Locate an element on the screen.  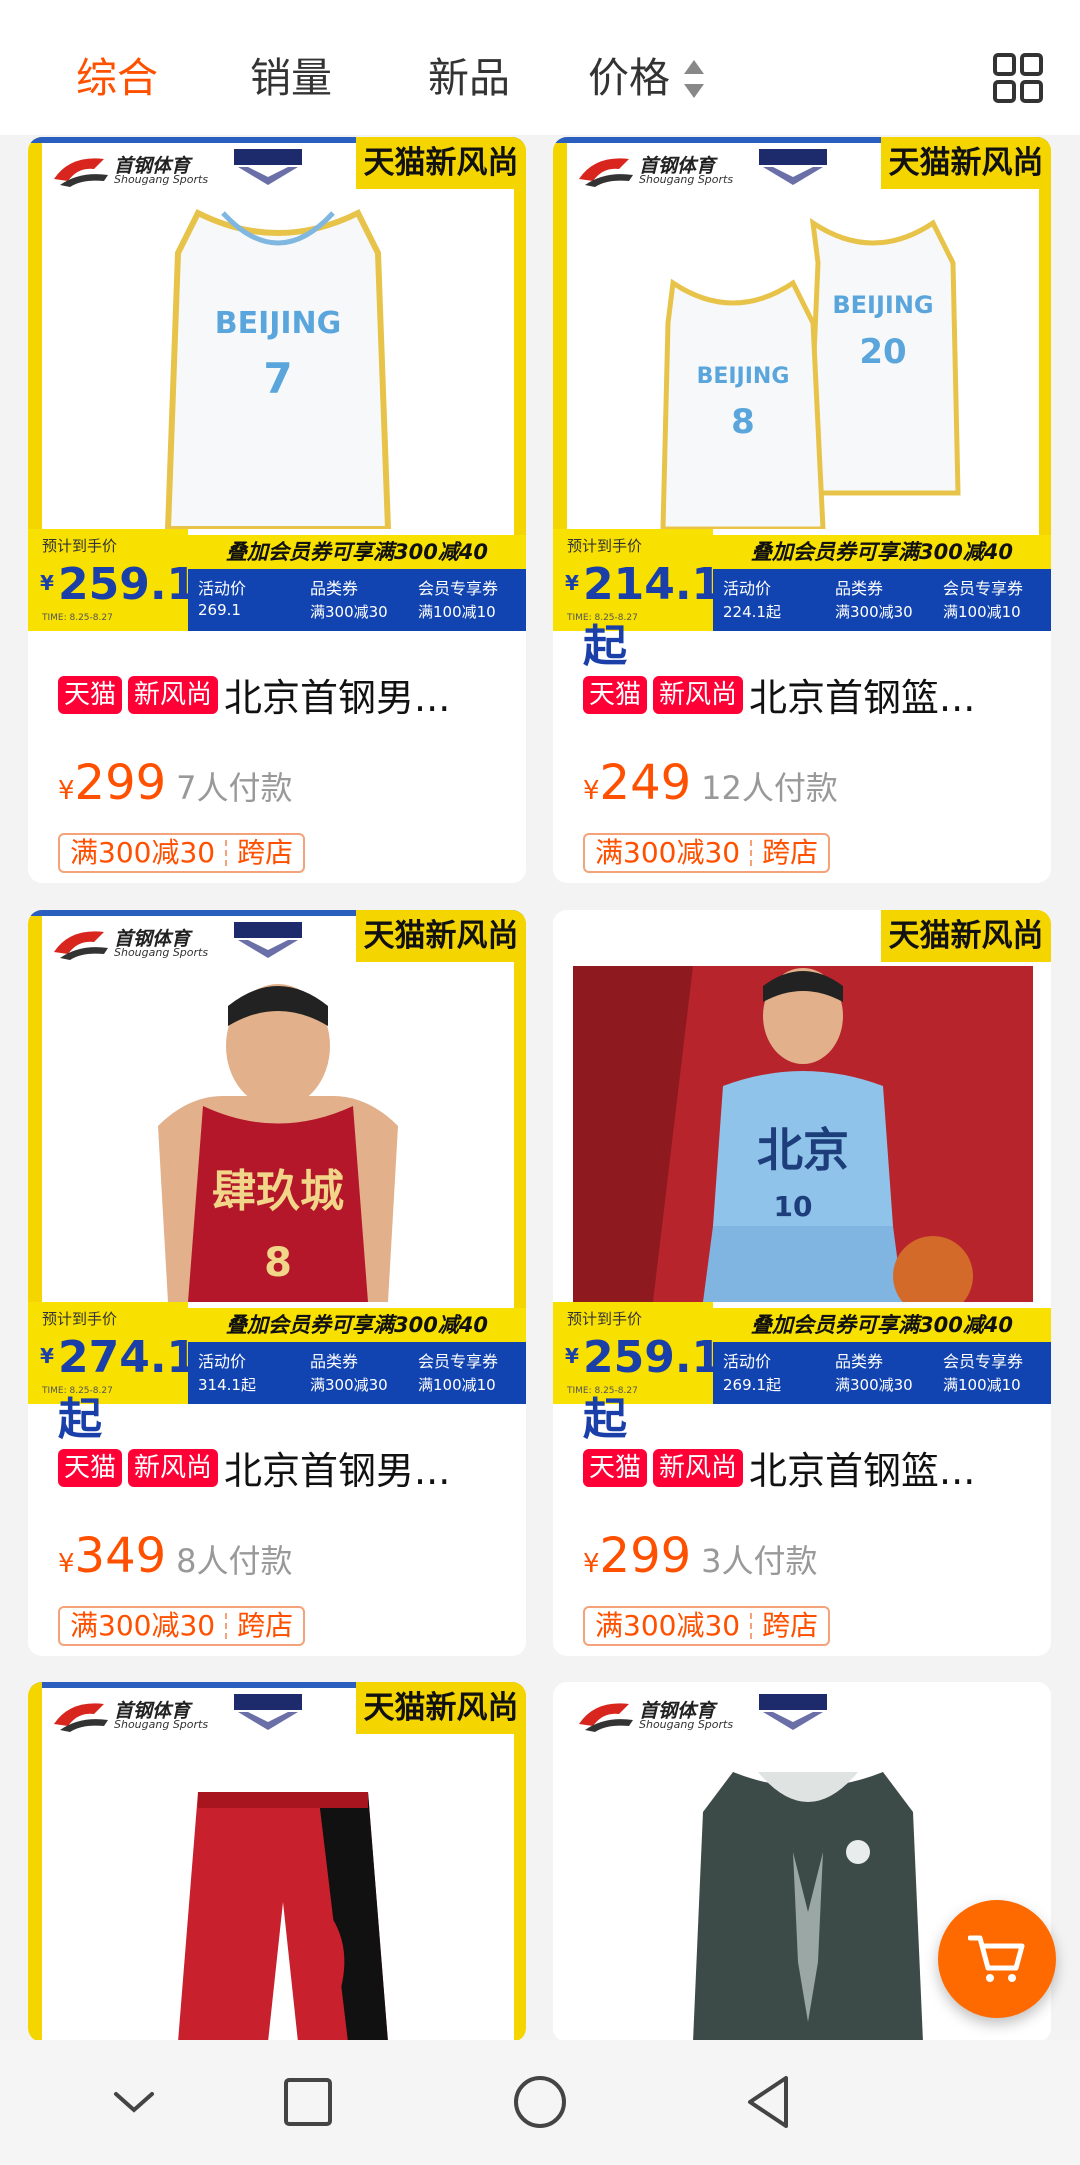
sort-arrows-icon is located at coordinates (694, 79).